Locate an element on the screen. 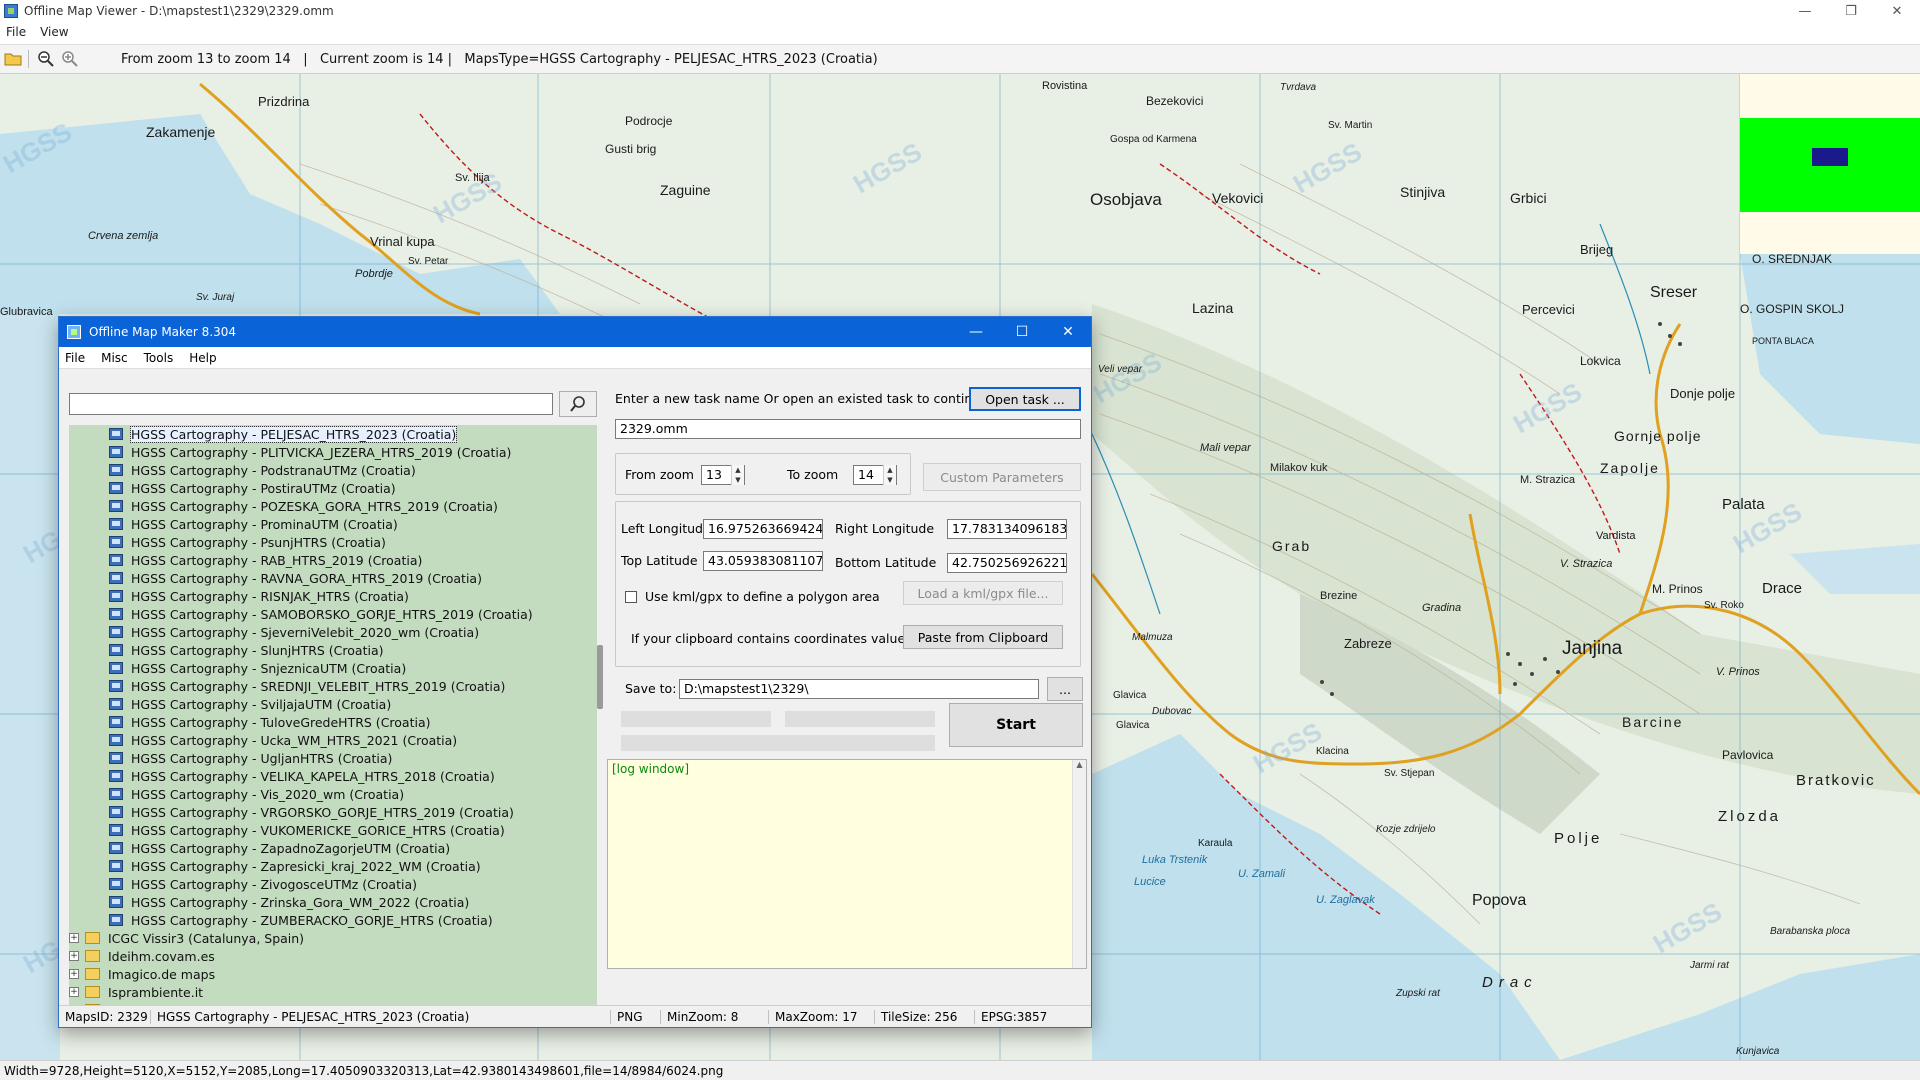  map-label: Crvena zemlja is located at coordinates (123, 236).